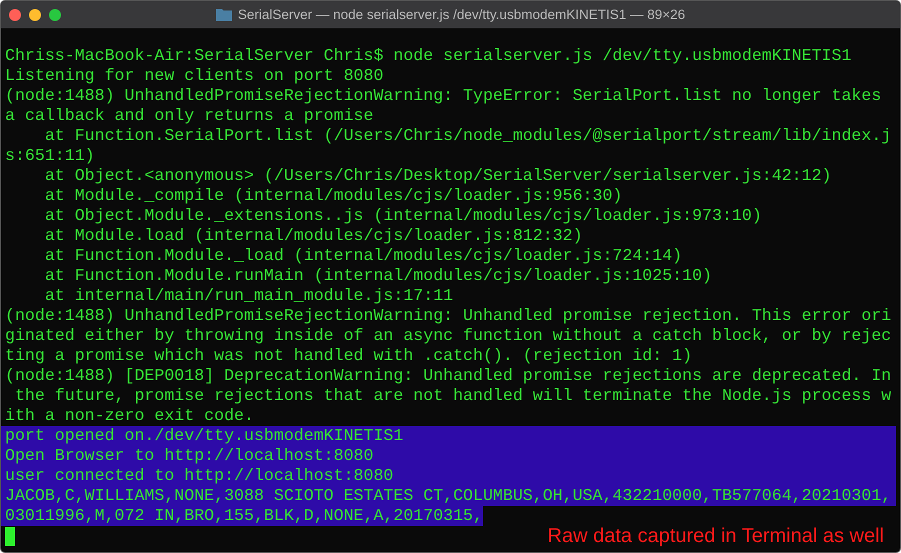 This screenshot has width=901, height=553. I want to click on terminal-line: ith a non-zero exit code., so click(129, 416).